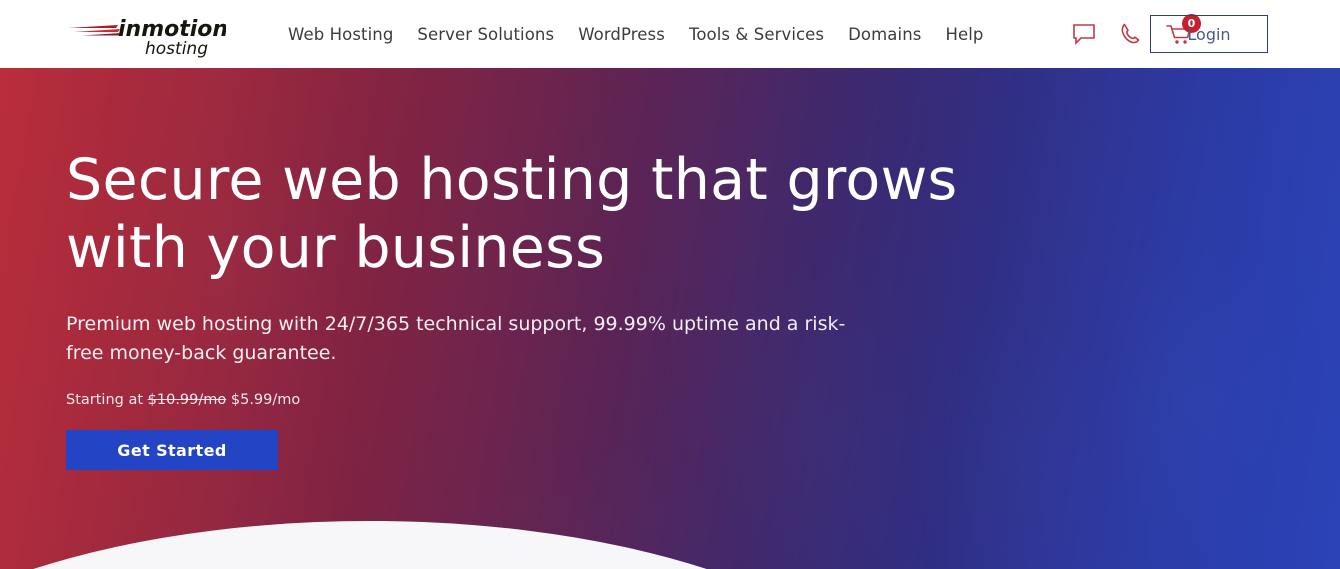 Image resolution: width=1340 pixels, height=569 pixels. What do you see at coordinates (1131, 34) in the screenshot?
I see `phone-icon` at bounding box center [1131, 34].